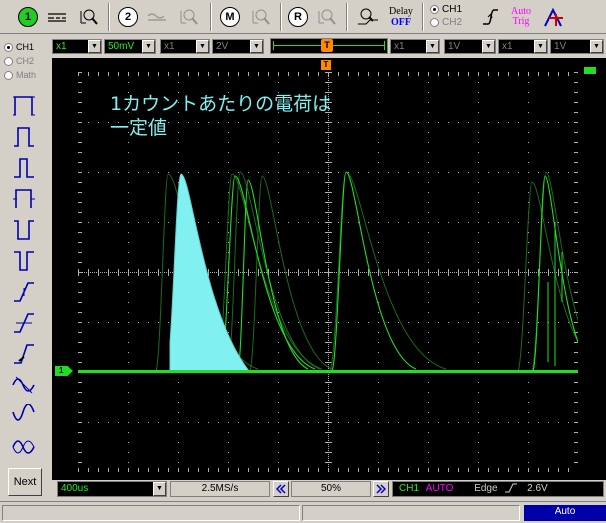  Describe the element at coordinates (25, 61) in the screenshot. I see `display-ch2-label: CH2` at that location.